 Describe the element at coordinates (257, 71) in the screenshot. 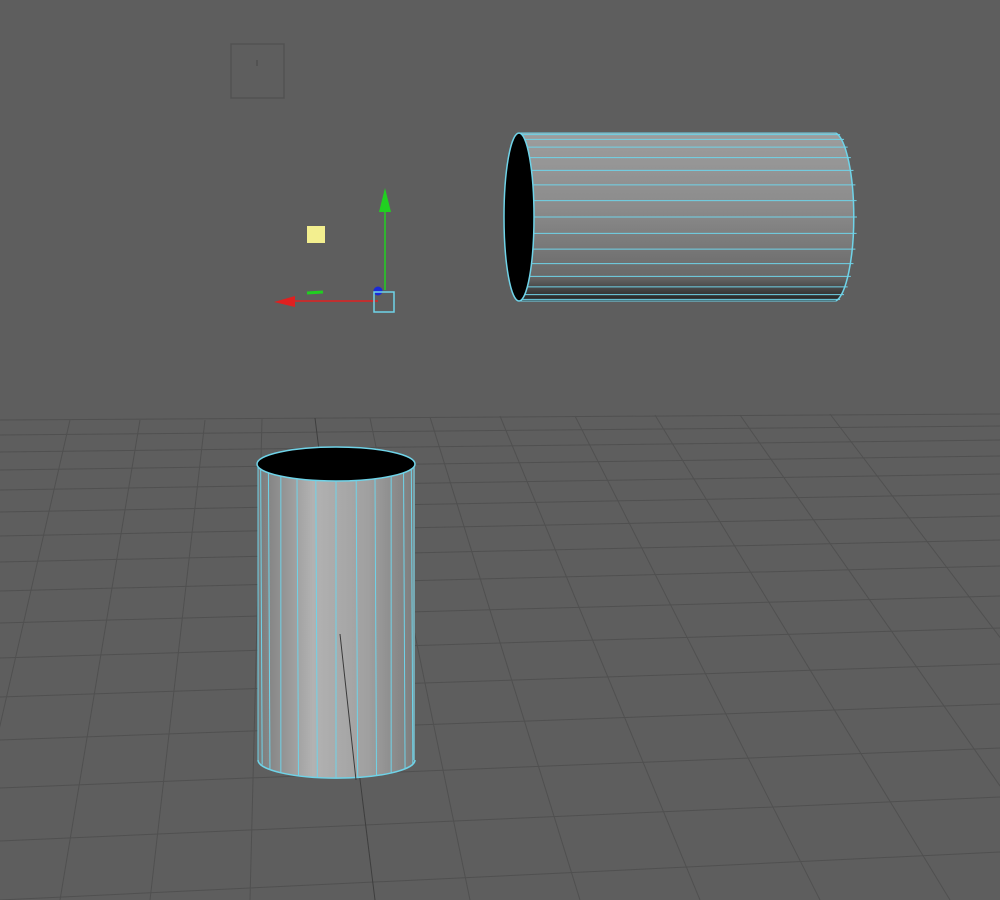

I see `camera-frame-icon` at that location.